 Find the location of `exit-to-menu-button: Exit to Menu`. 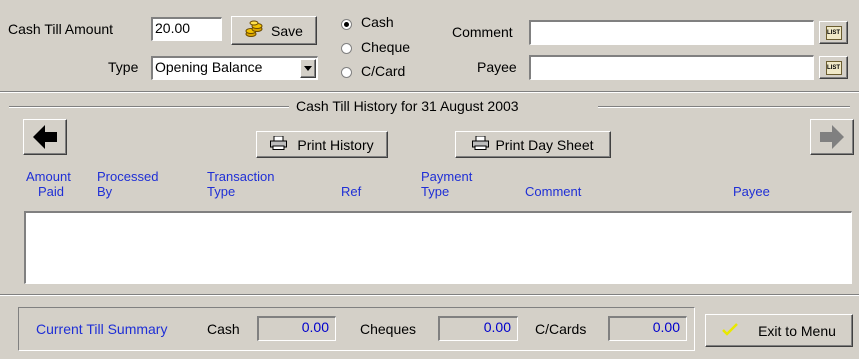

exit-to-menu-button: Exit to Menu is located at coordinates (779, 330).